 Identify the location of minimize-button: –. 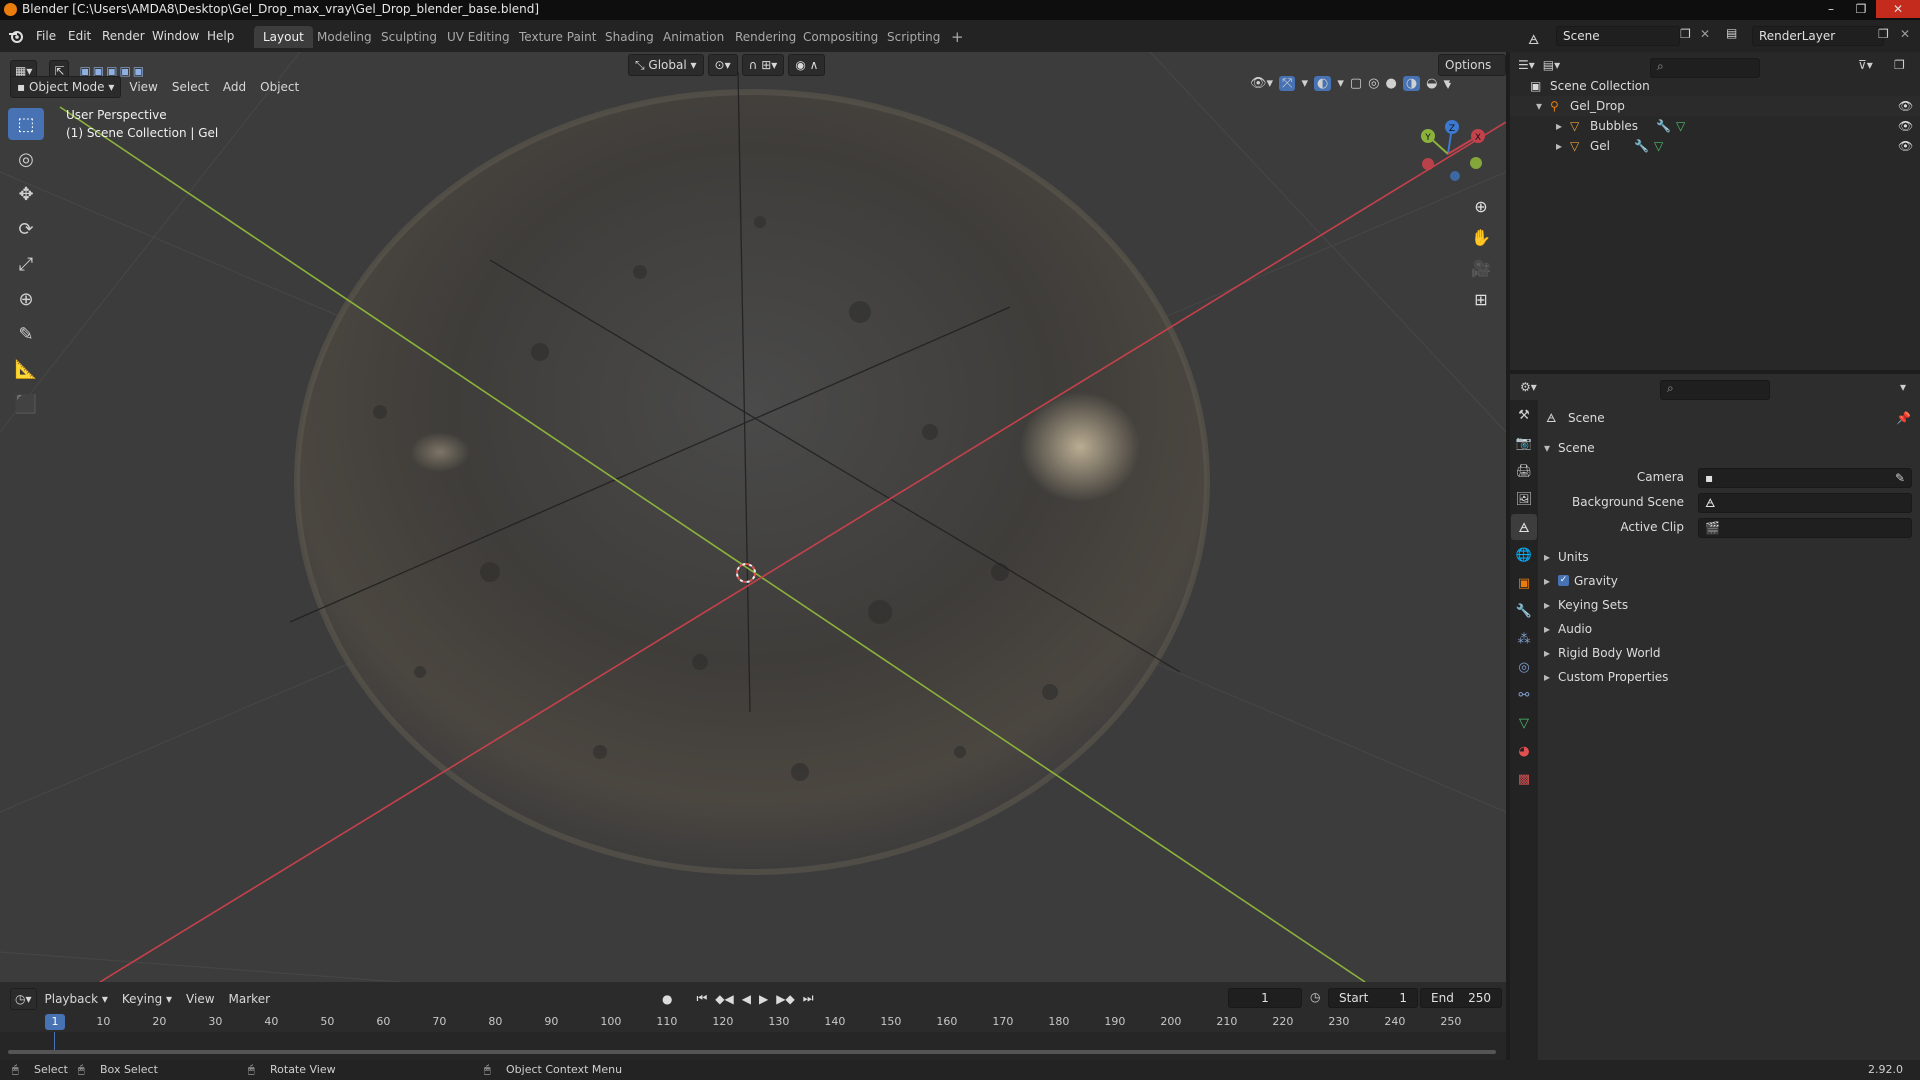
(1831, 9).